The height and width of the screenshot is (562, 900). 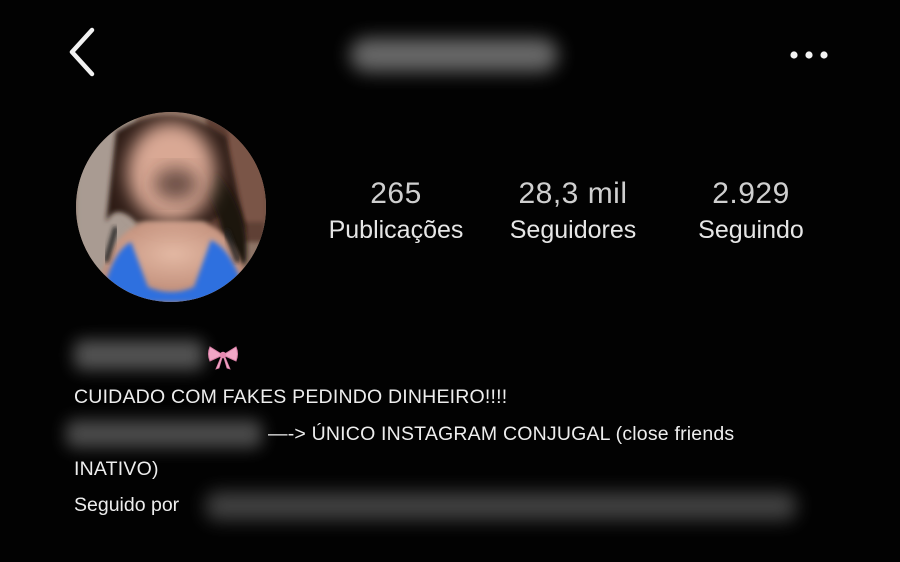 What do you see at coordinates (751, 193) in the screenshot?
I see `following-count: 2.929` at bounding box center [751, 193].